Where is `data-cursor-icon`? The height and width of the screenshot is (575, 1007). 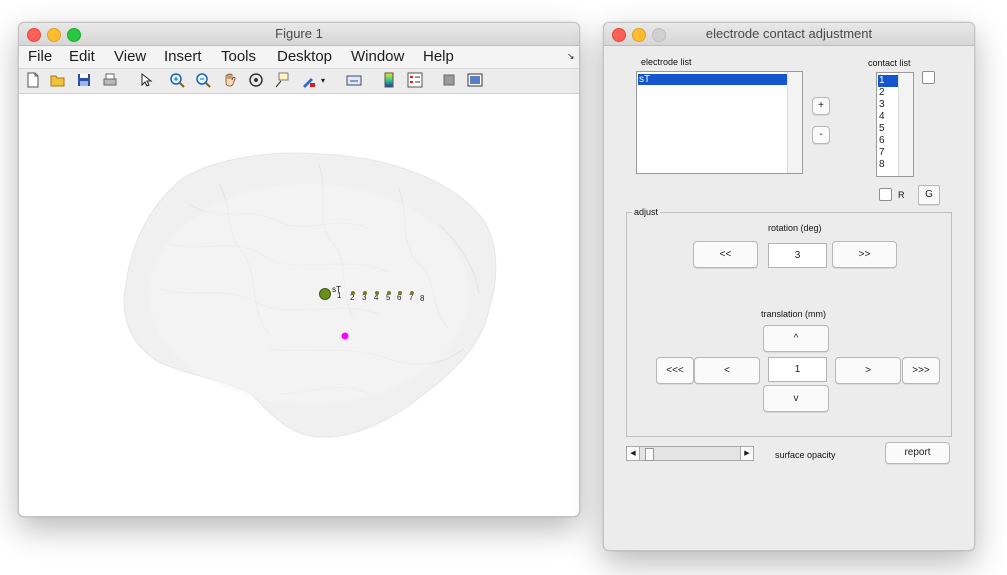
data-cursor-icon is located at coordinates (282, 81).